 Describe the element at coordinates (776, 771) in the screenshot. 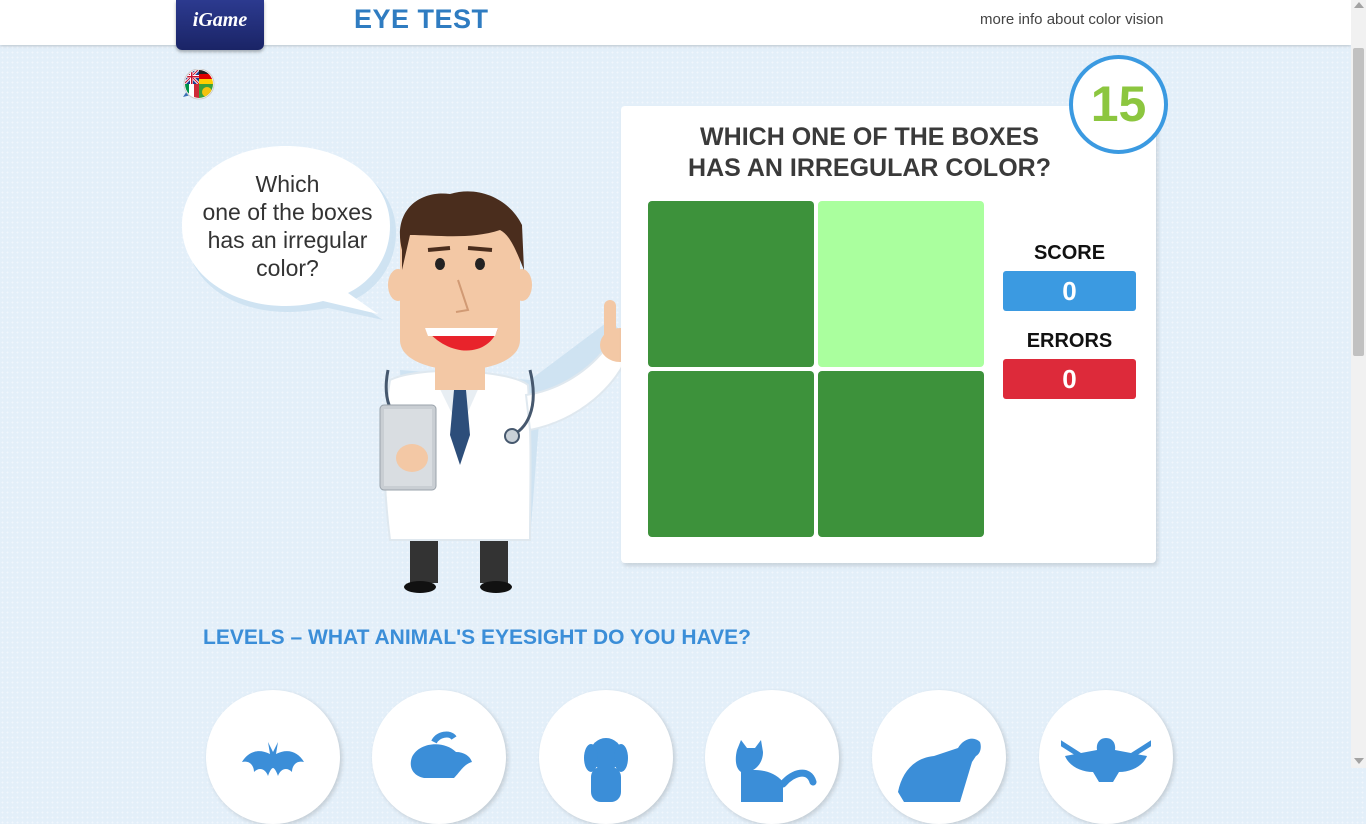

I see `cat-icon` at that location.